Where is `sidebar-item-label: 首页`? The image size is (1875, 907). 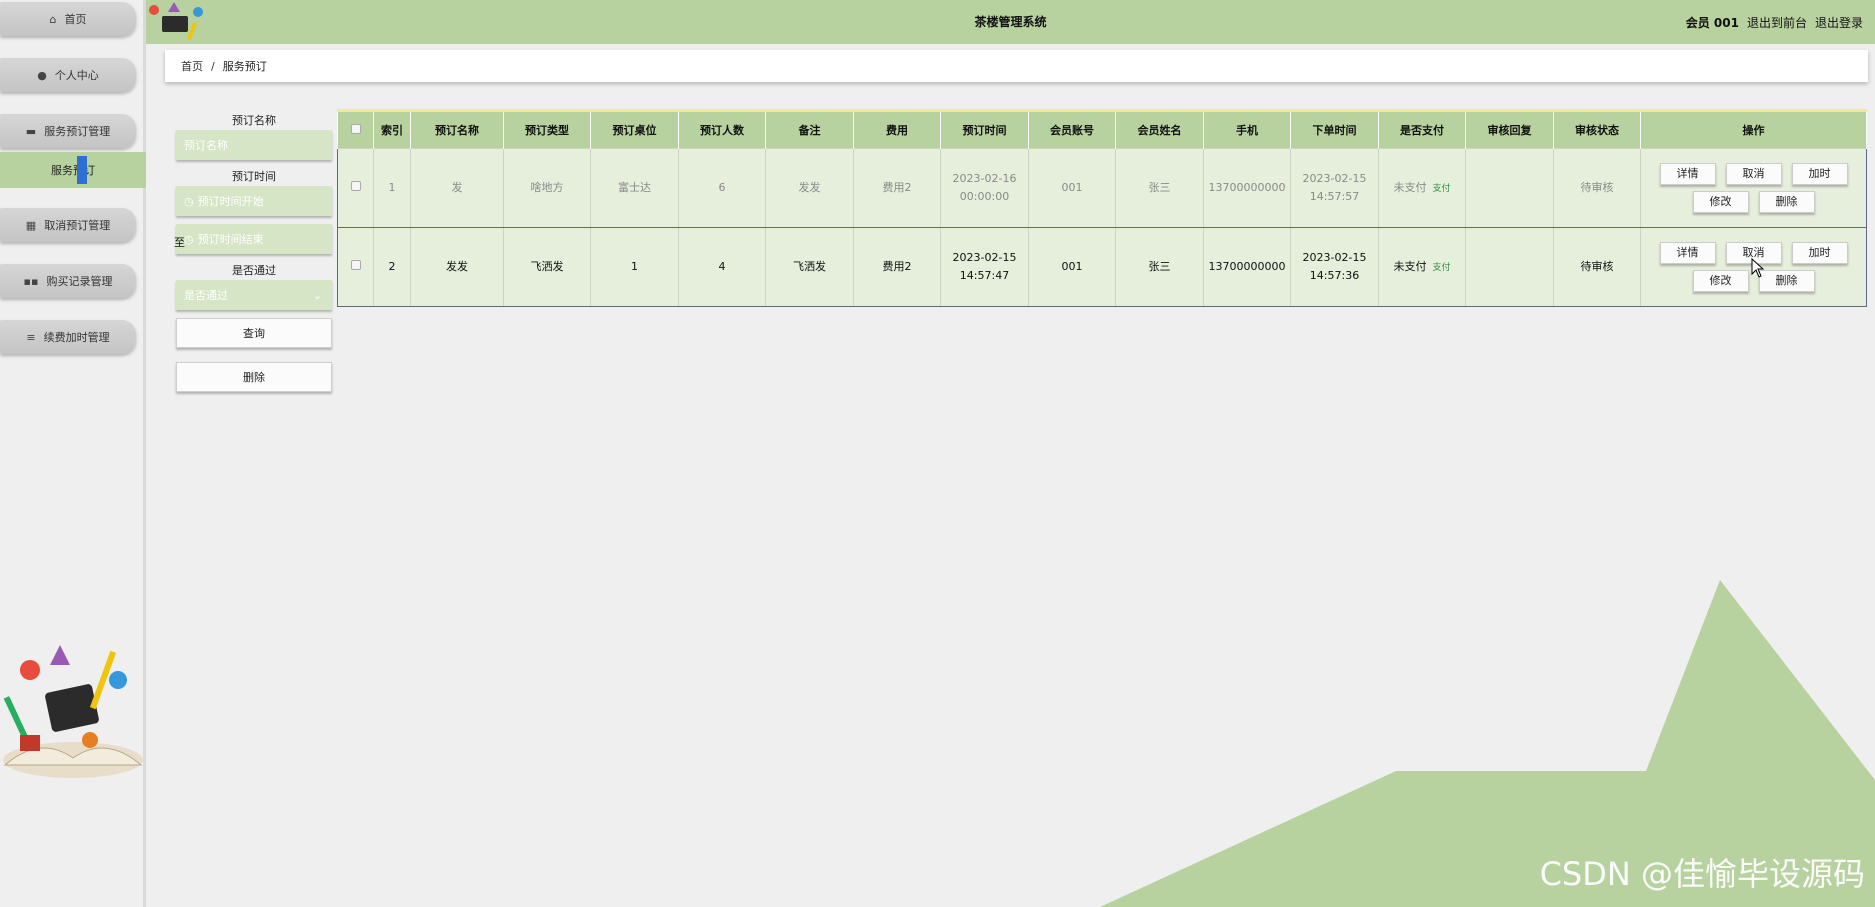 sidebar-item-label: 首页 is located at coordinates (75, 19).